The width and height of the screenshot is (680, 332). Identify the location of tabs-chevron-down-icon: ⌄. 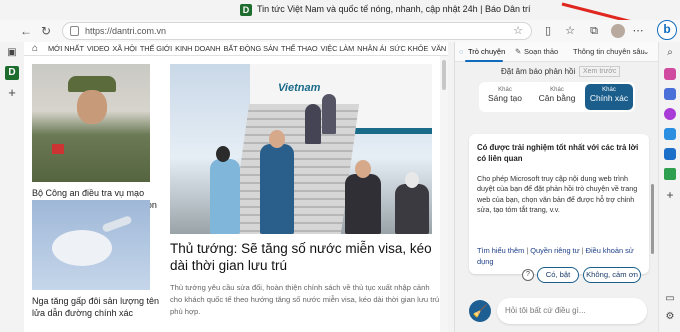
(646, 51).